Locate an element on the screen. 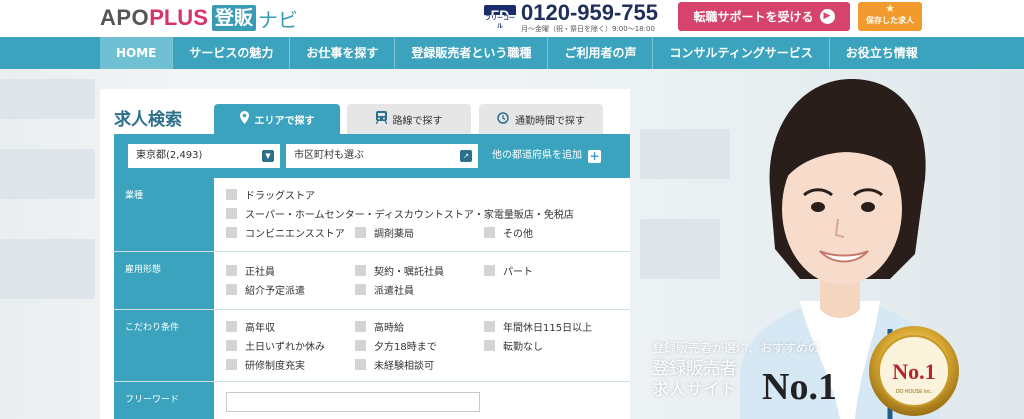  checkbox-label: スーパー・ホームセンター・ディスカウントストア・家電量販店・免税店 is located at coordinates (409, 215).